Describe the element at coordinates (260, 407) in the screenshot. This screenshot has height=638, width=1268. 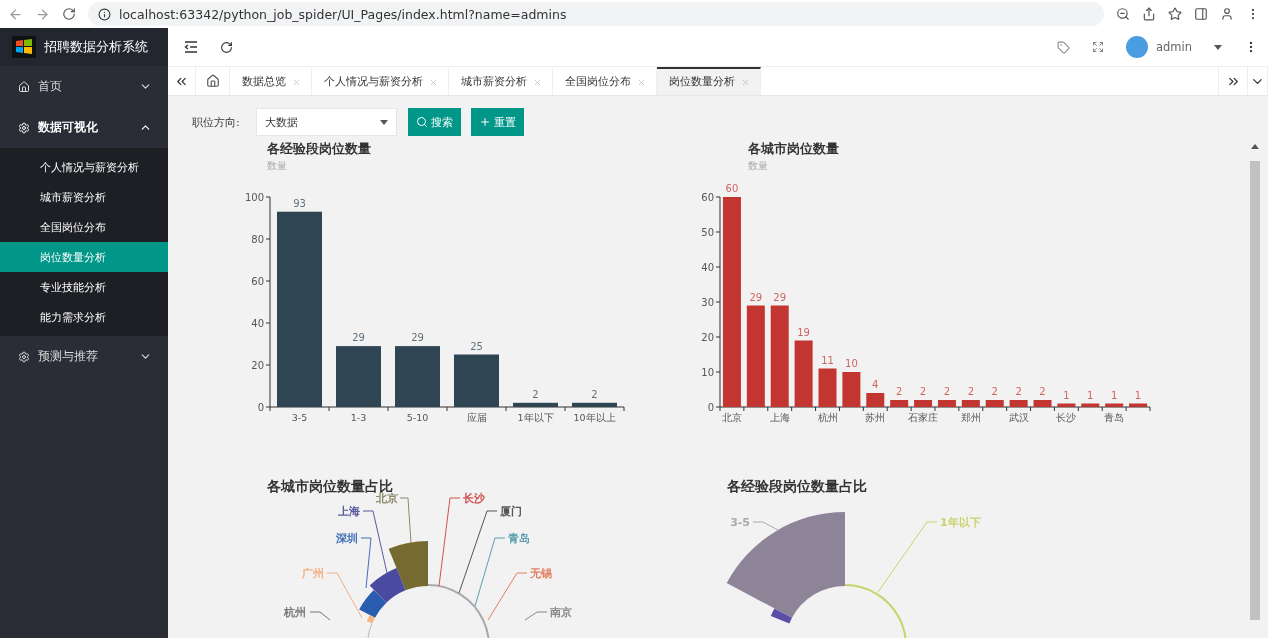
I see `axis-tick-label: 0` at that location.